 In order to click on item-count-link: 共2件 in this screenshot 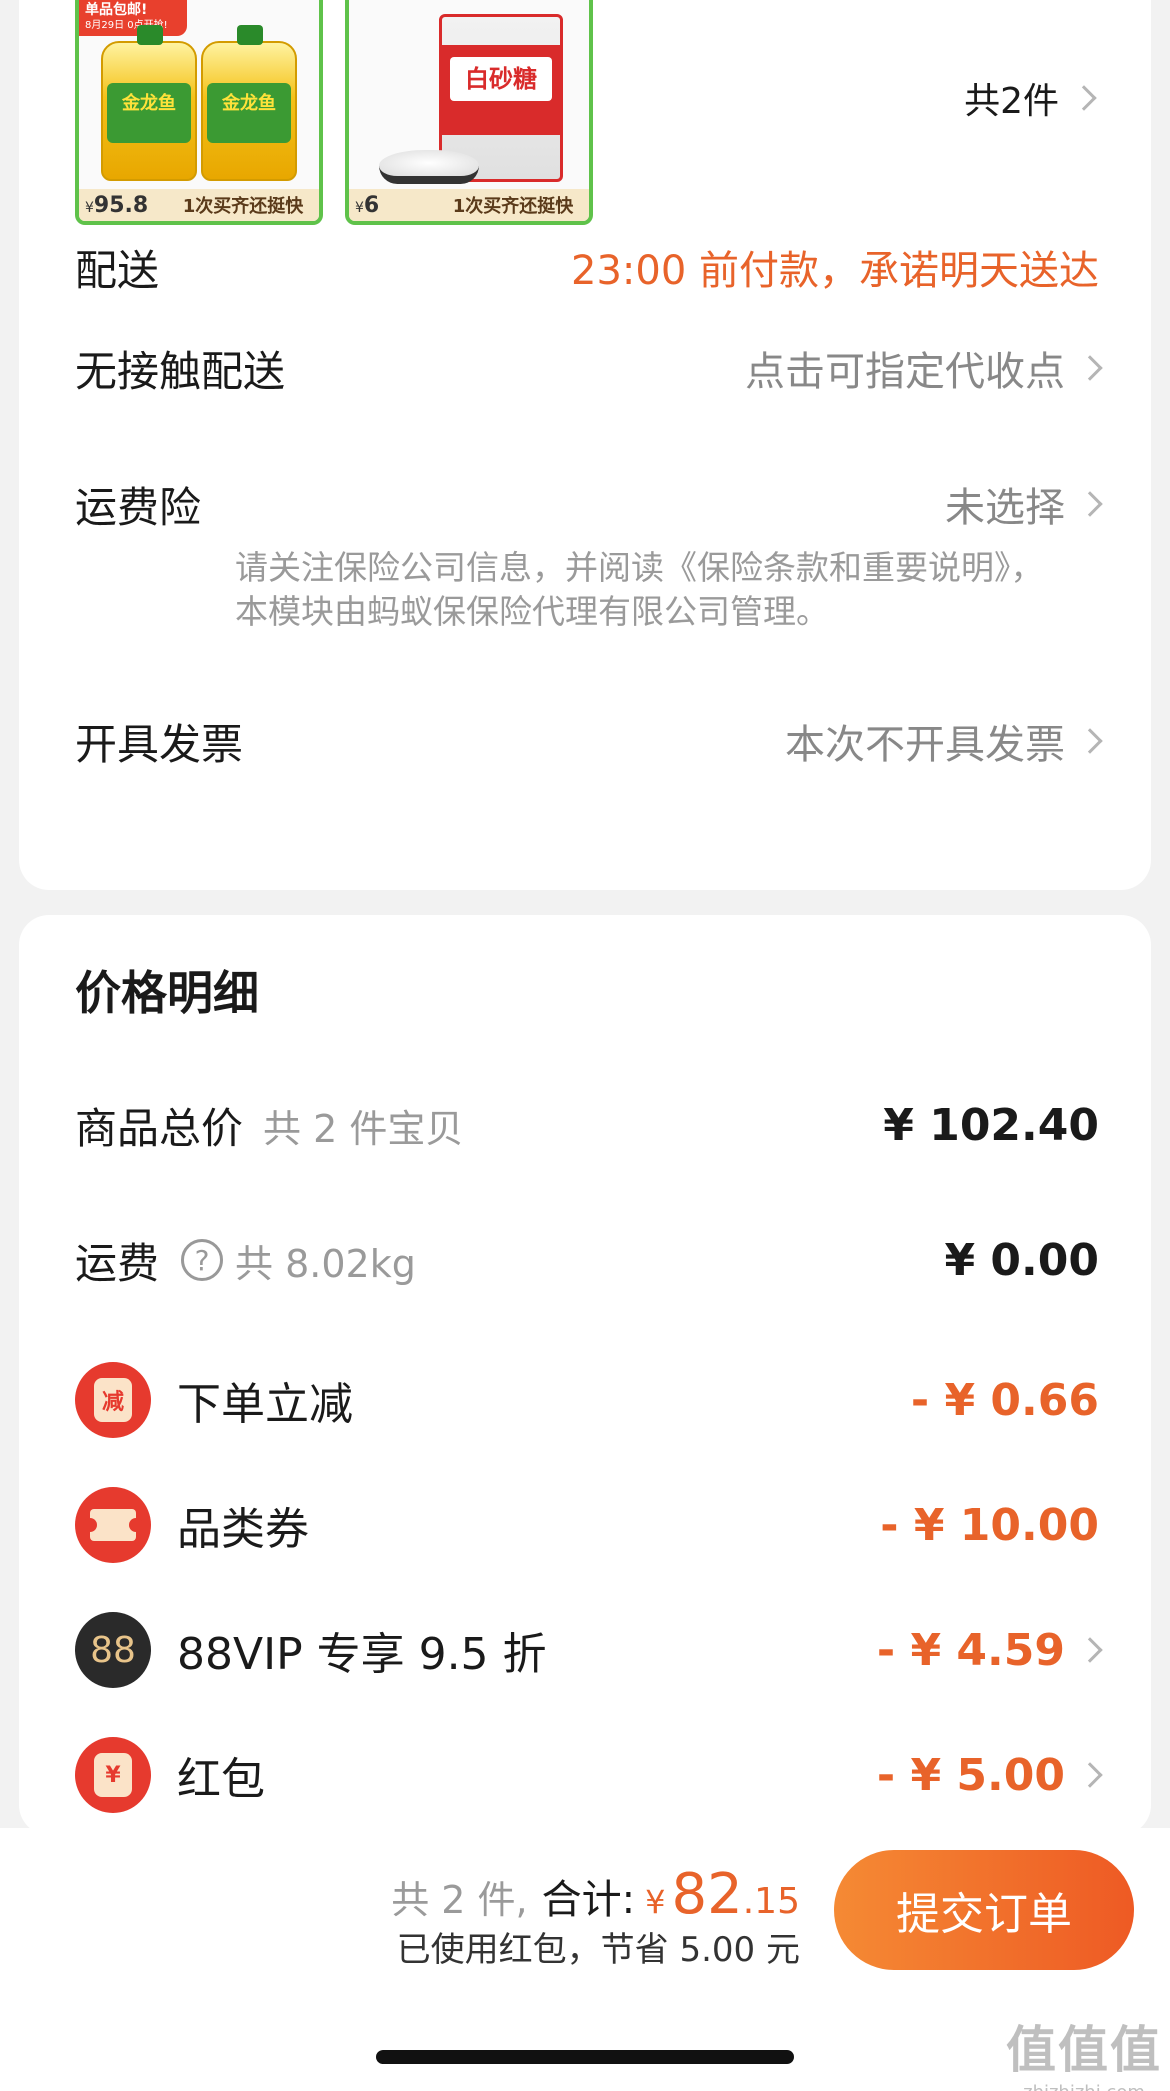, I will do `click(1030, 98)`.